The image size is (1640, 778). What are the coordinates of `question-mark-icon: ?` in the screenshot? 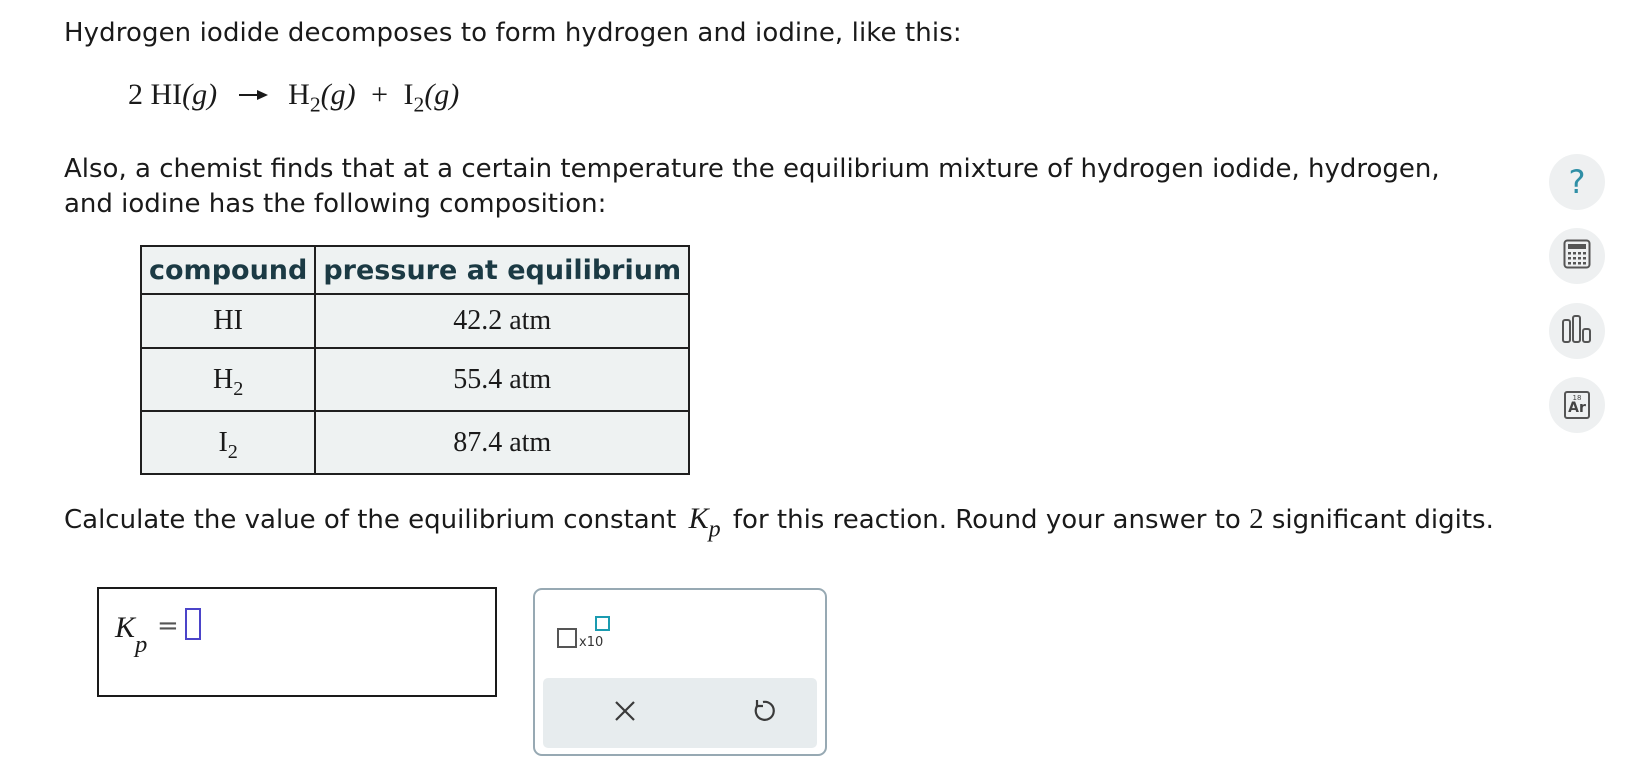 It's located at (1577, 182).